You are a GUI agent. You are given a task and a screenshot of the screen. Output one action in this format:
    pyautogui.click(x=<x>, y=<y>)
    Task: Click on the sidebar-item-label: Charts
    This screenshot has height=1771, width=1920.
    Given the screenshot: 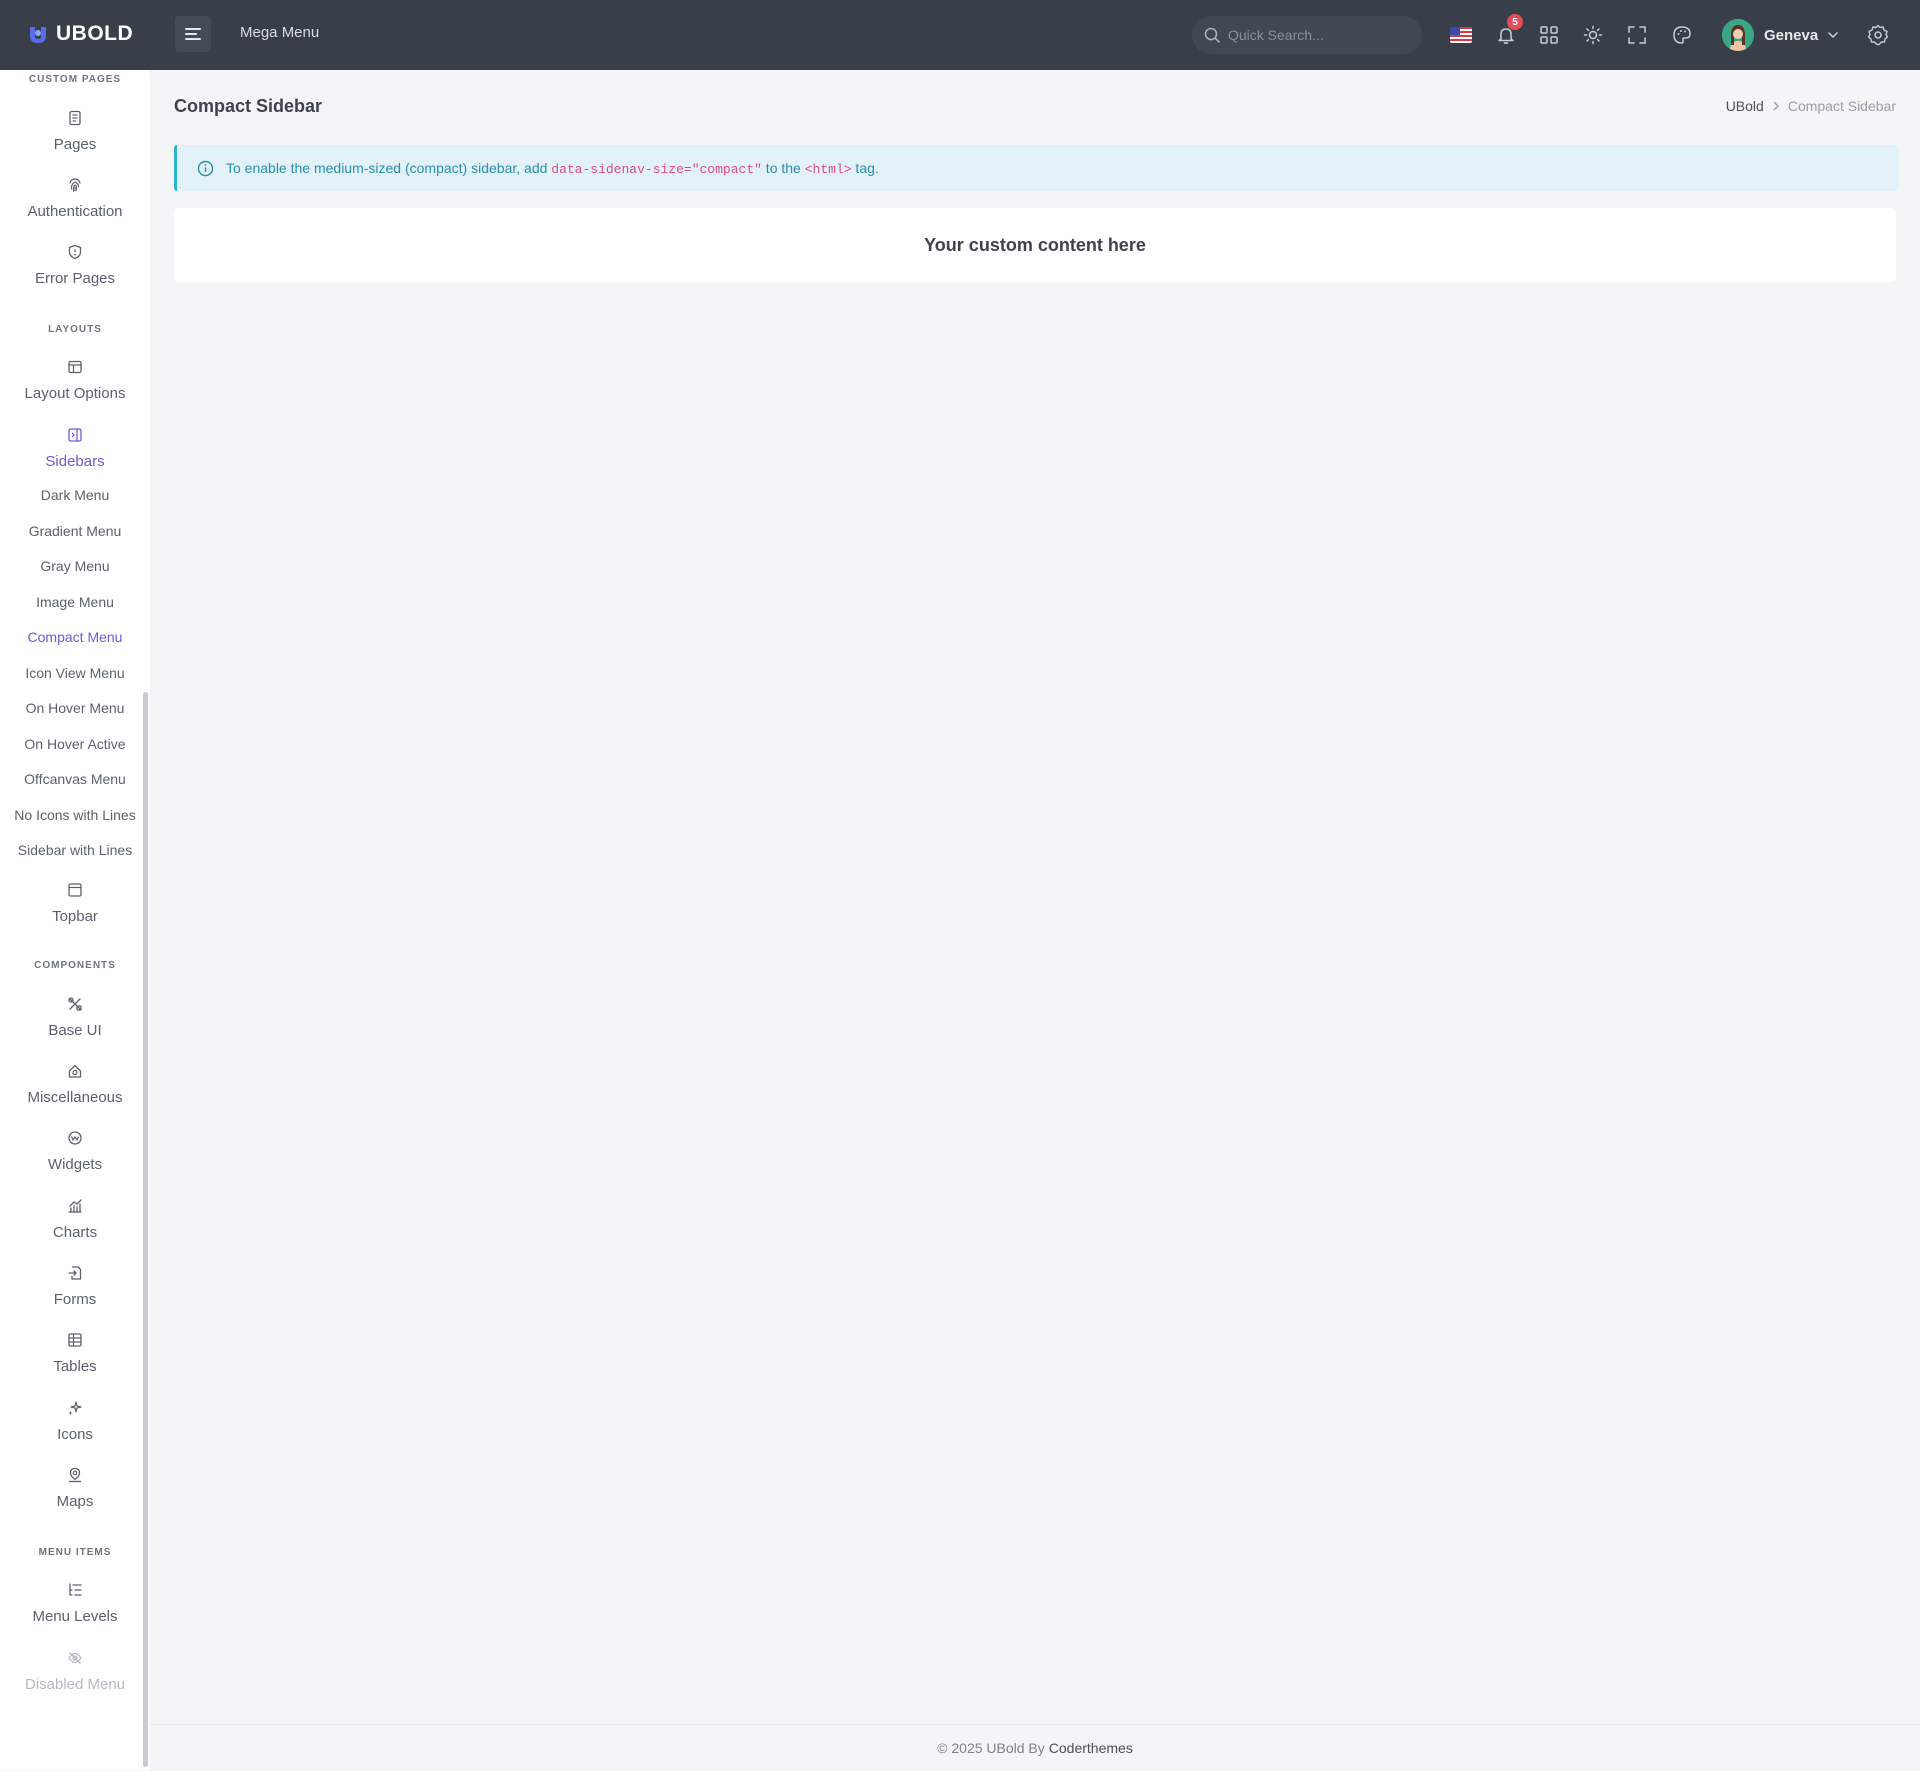 What is the action you would take?
    pyautogui.click(x=75, y=1232)
    